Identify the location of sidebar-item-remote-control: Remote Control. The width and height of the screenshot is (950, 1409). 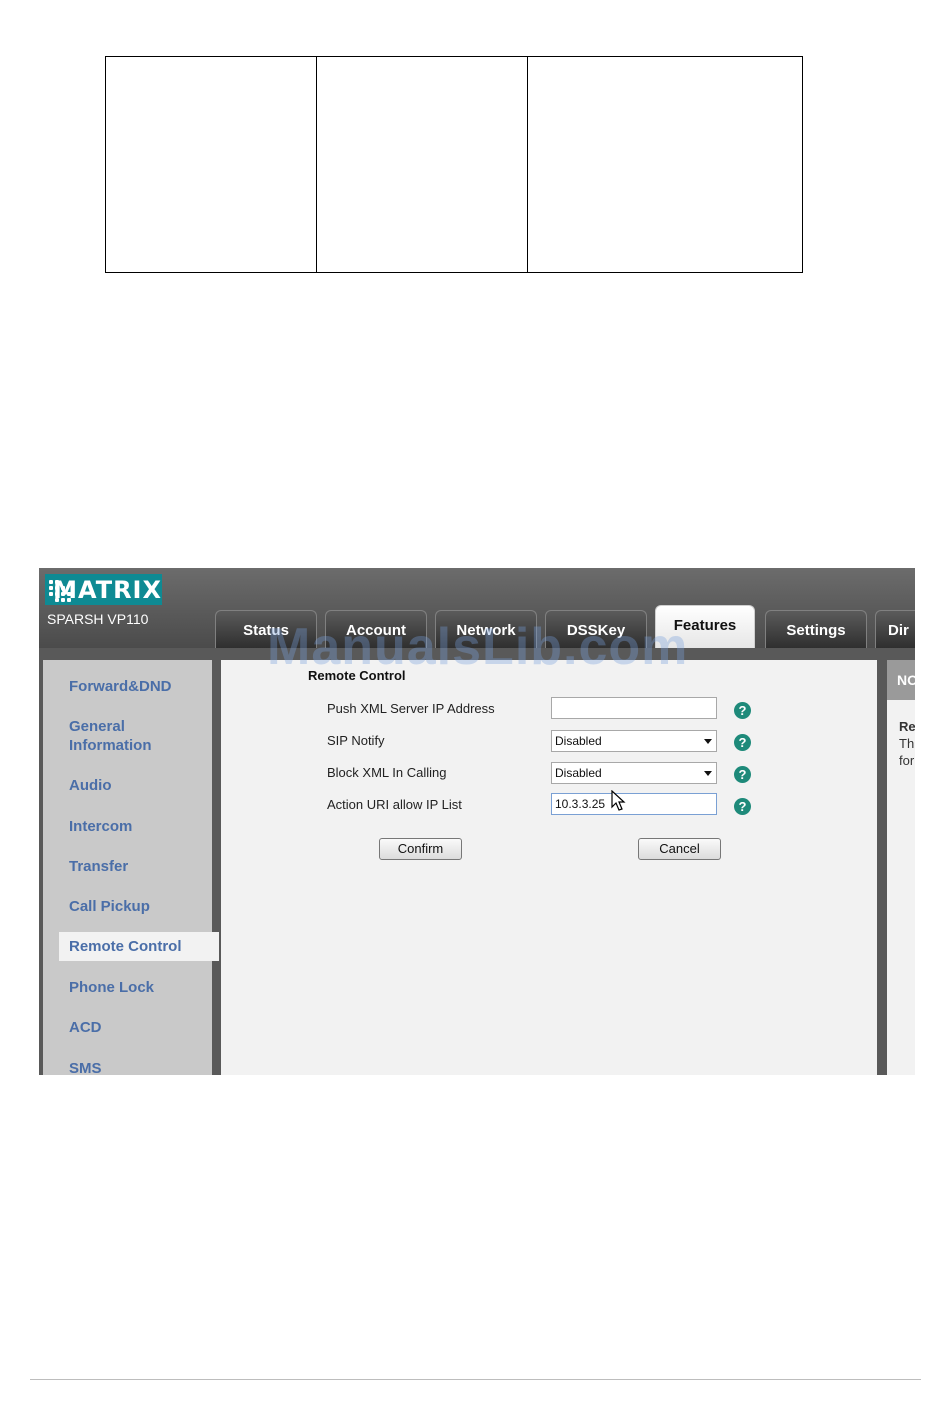
(139, 946).